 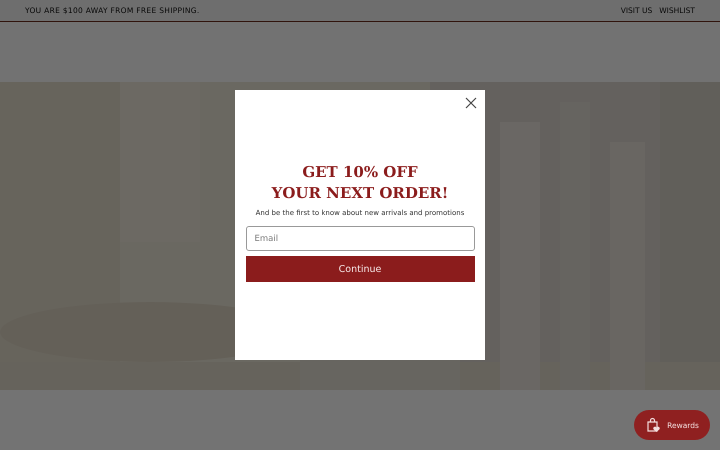 What do you see at coordinates (653, 425) in the screenshot?
I see `bag-heart-icon` at bounding box center [653, 425].